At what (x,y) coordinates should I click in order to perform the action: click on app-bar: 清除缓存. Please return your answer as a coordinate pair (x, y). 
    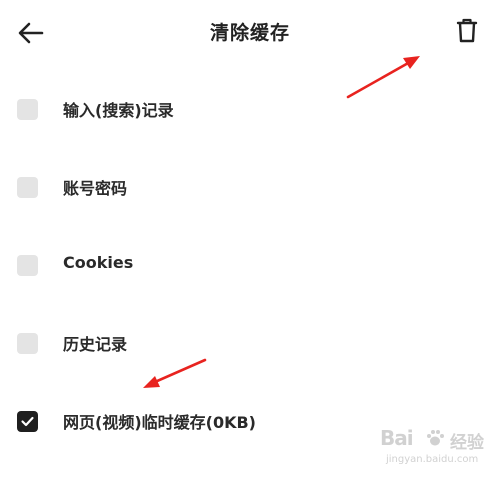
    Looking at the image, I should click on (250, 32).